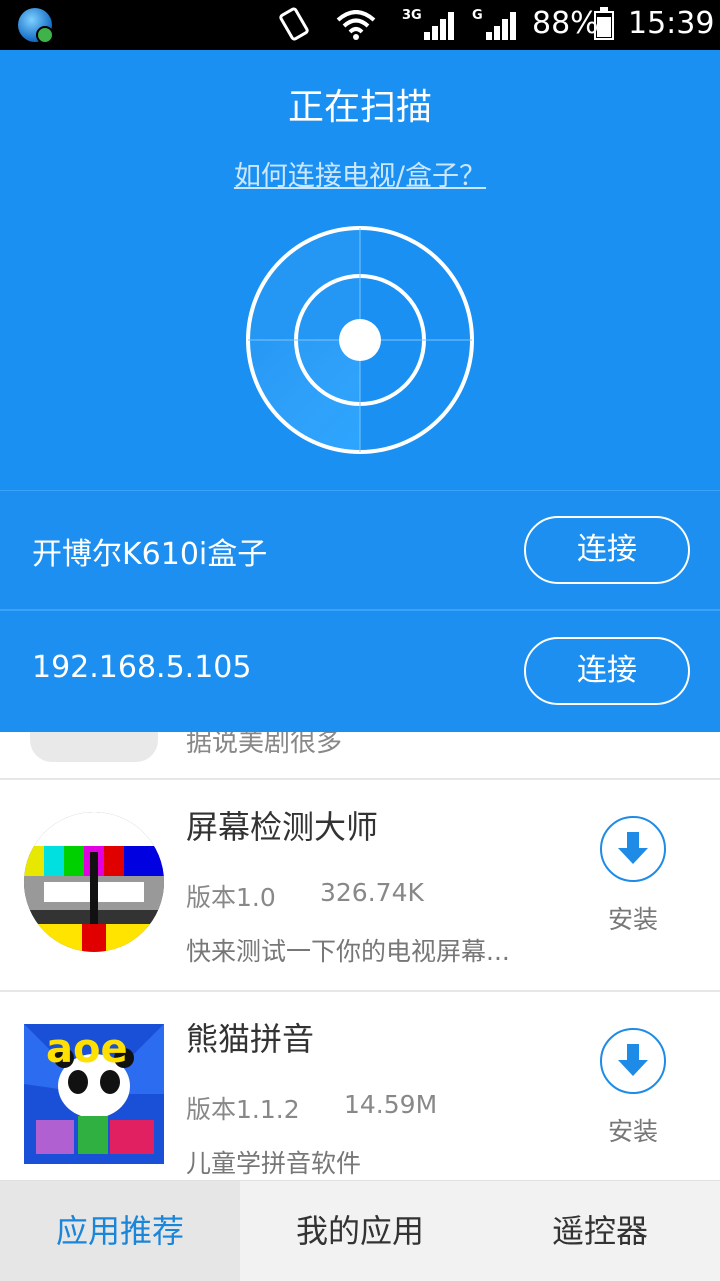  Describe the element at coordinates (565, 23) in the screenshot. I see `battery-percent: 88%` at that location.